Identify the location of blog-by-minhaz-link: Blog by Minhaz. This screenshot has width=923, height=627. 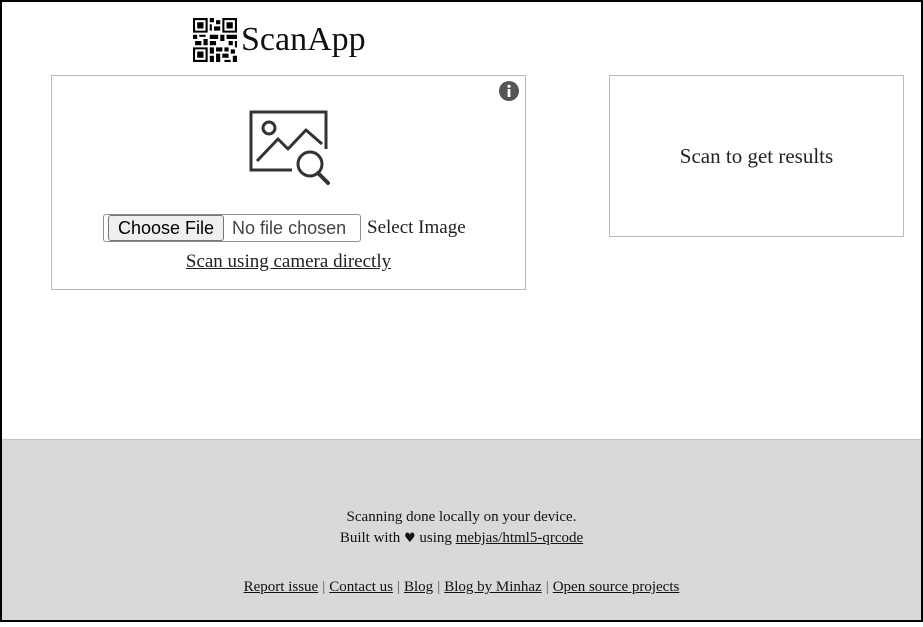
(493, 587).